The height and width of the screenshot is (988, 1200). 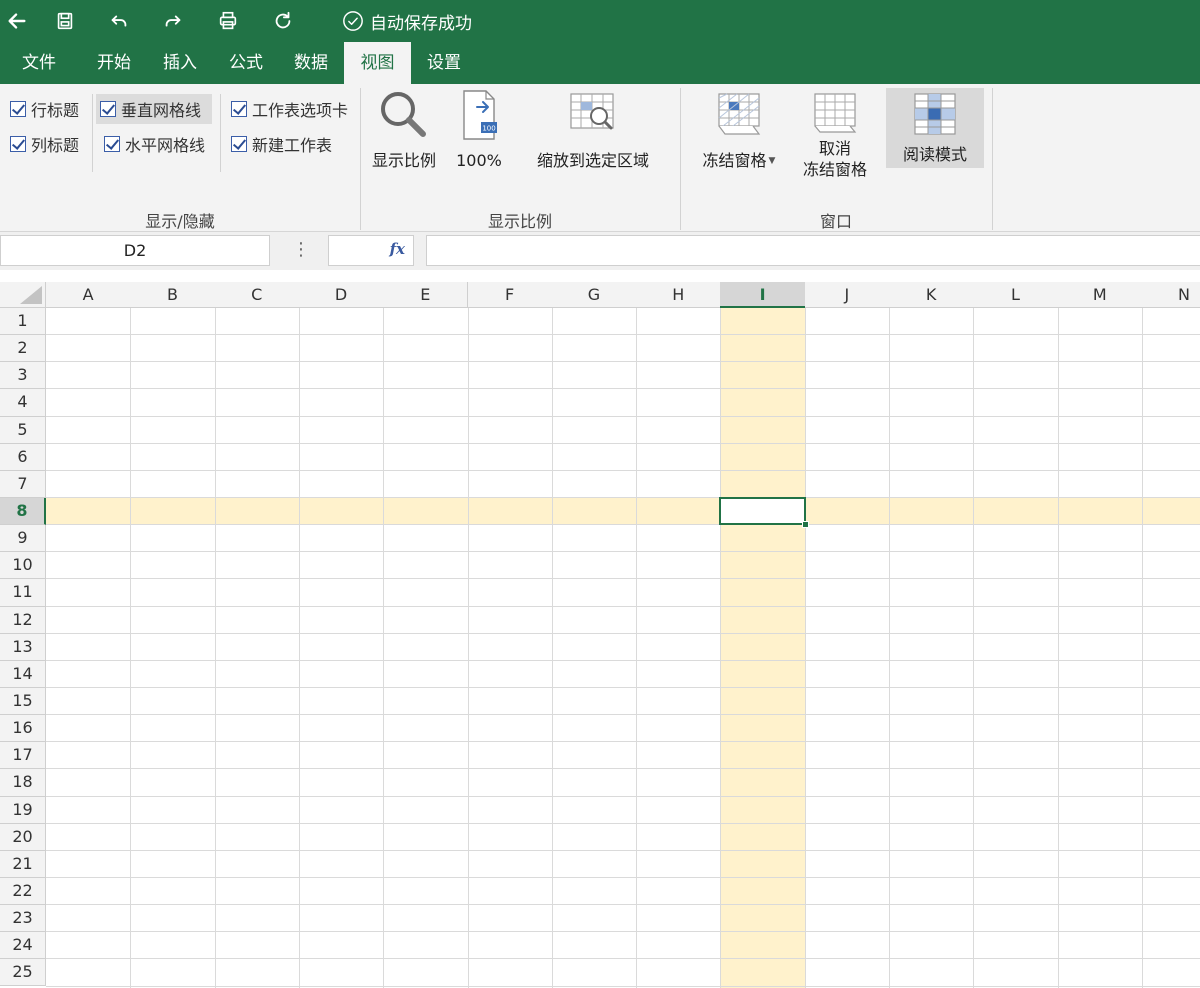 What do you see at coordinates (426, 295) in the screenshot?
I see `column-header: E` at bounding box center [426, 295].